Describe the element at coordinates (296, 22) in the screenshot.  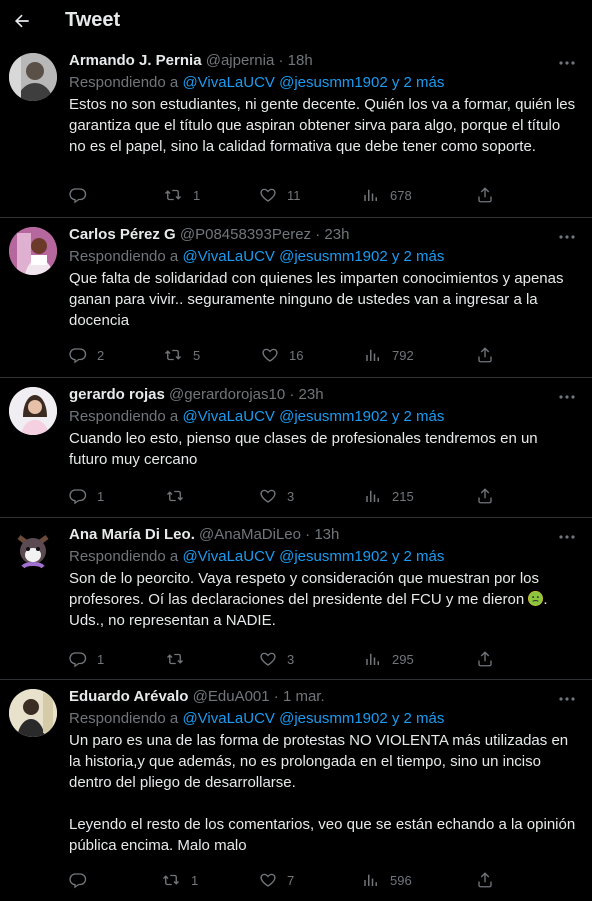
I see `top-bar: Tweet` at that location.